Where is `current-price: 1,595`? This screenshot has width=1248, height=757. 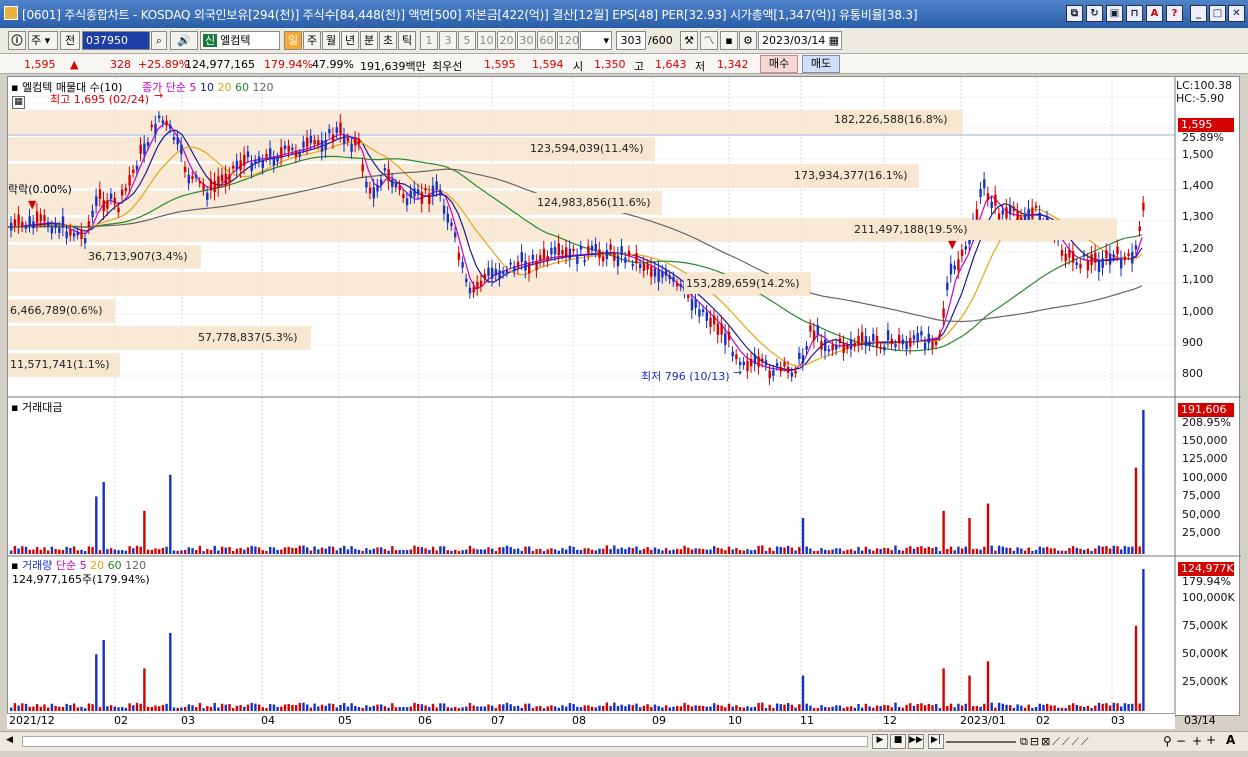 current-price: 1,595 is located at coordinates (40, 64).